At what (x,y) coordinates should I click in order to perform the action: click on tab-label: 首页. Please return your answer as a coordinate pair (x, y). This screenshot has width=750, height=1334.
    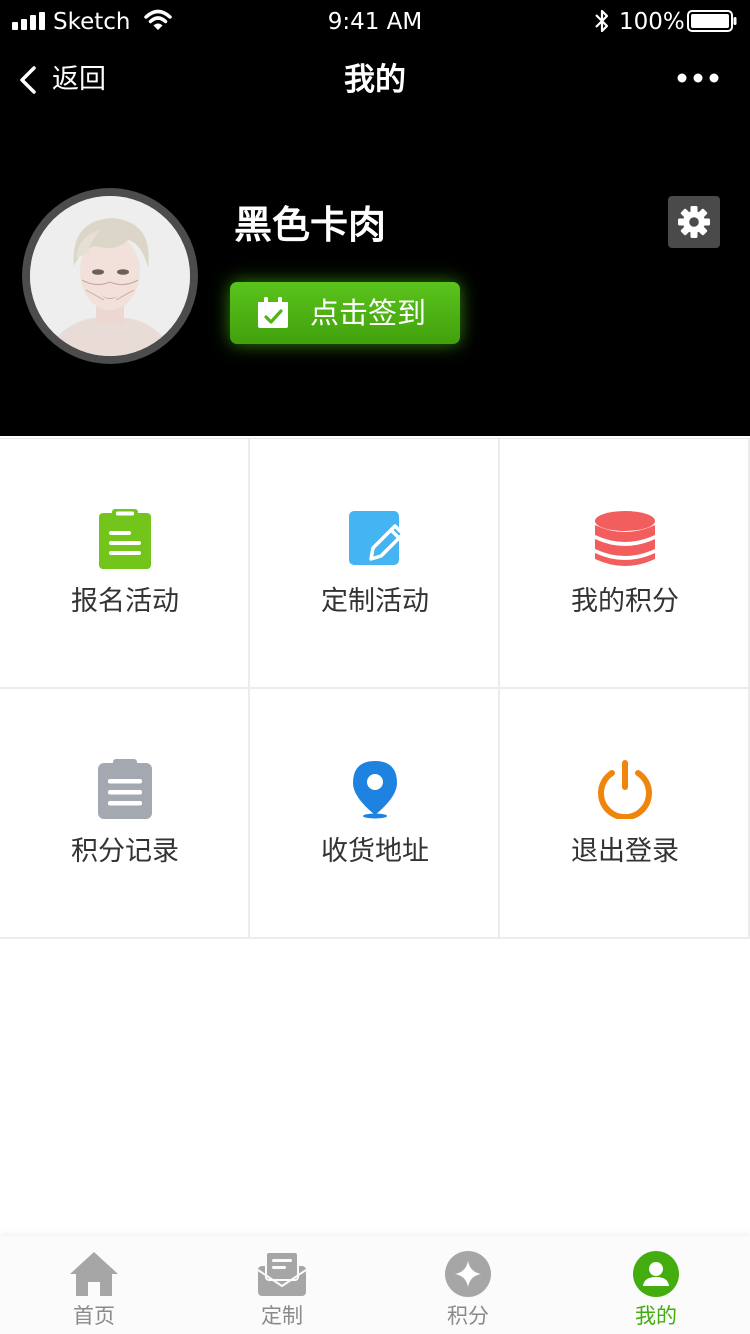
    Looking at the image, I should click on (94, 1316).